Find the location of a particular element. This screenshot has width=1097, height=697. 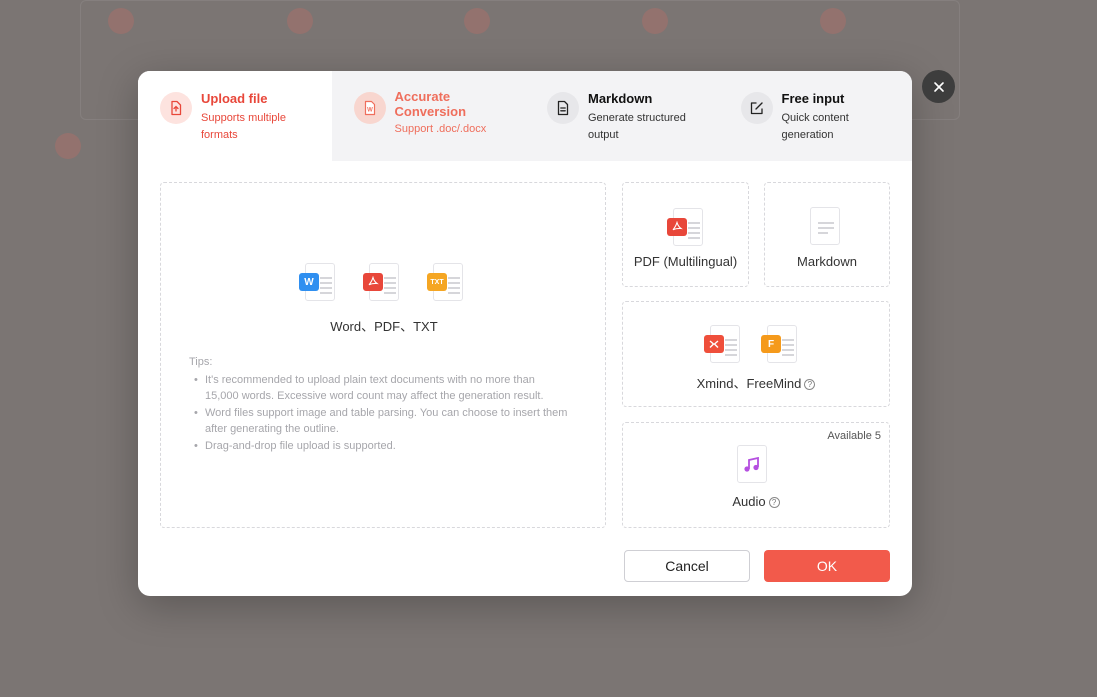

upload-file-icon is located at coordinates (176, 108).